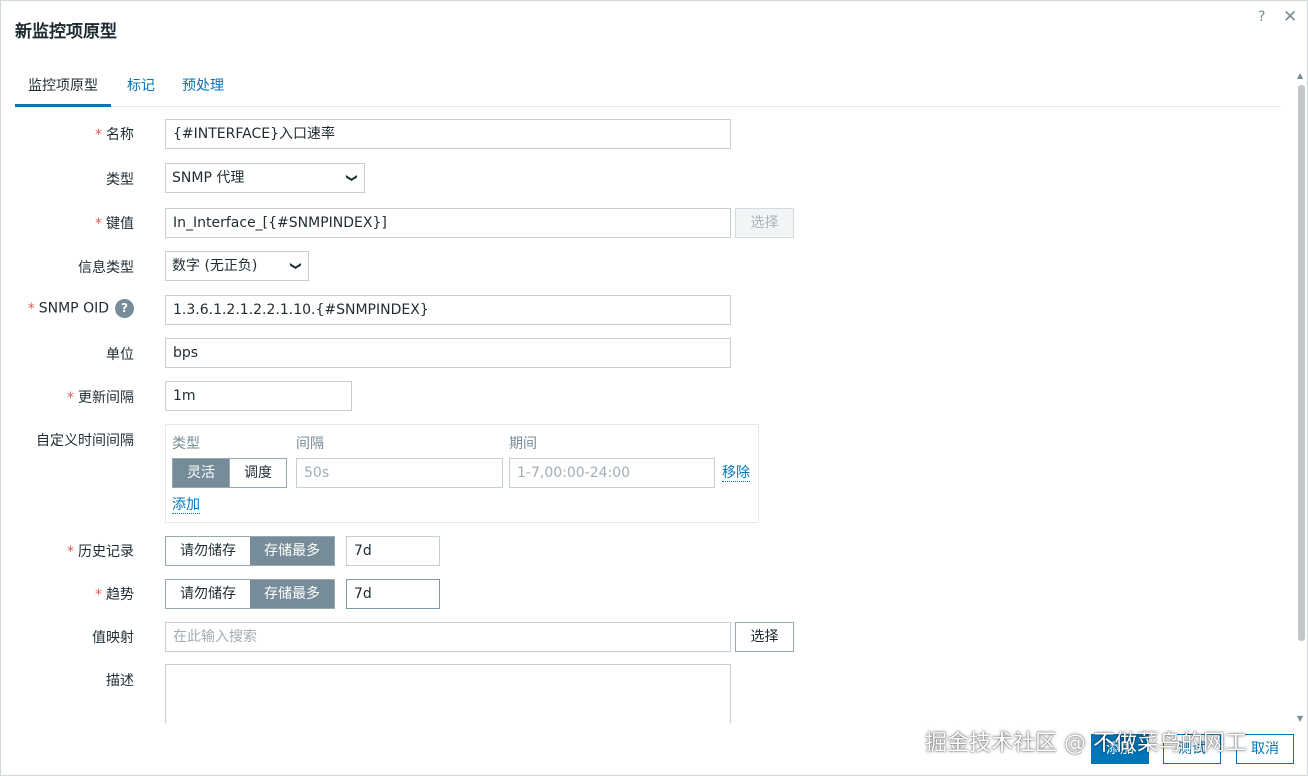  I want to click on interval-type-toggle: 灵活 调度, so click(229, 473).